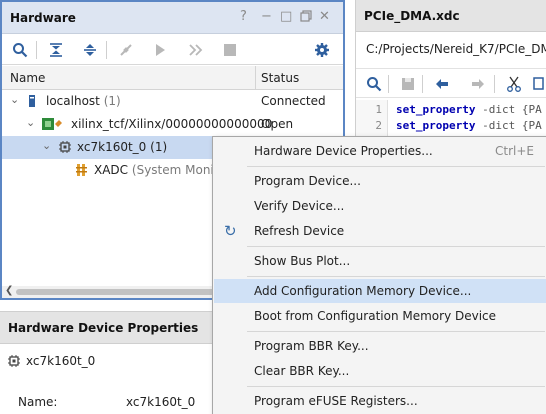 Image resolution: width=546 pixels, height=414 pixels. I want to click on run-icon, so click(160, 50).